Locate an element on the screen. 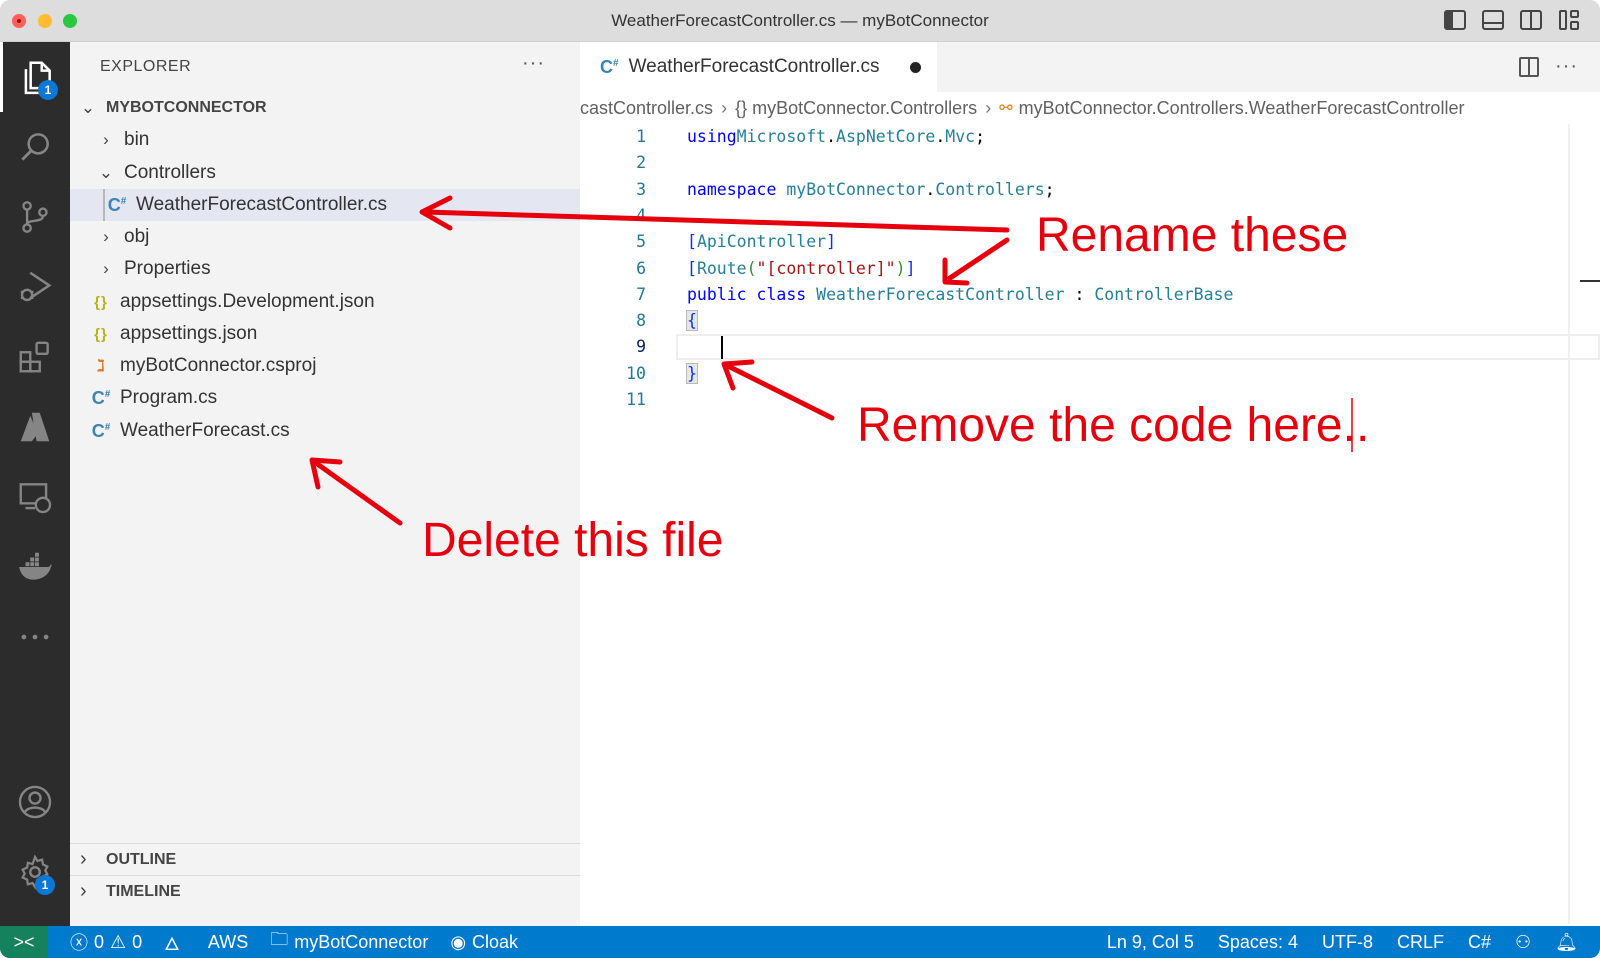 Image resolution: width=1600 pixels, height=958 pixels. activity-more is located at coordinates (35, 637).